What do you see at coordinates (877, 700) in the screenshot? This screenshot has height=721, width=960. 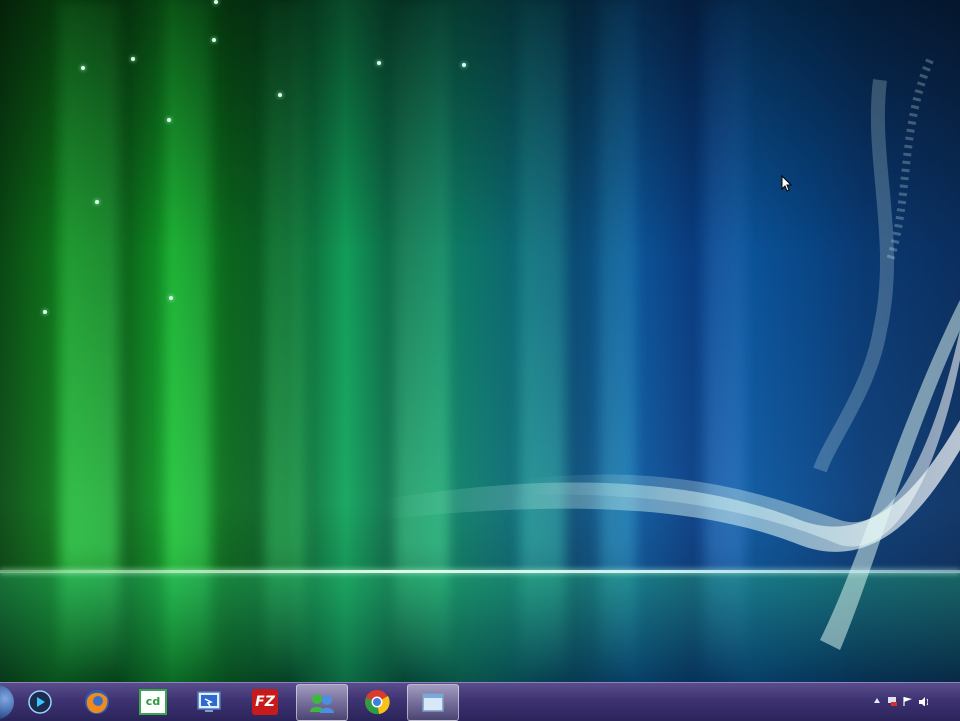 I see `show-hidden-icons-arrow` at bounding box center [877, 700].